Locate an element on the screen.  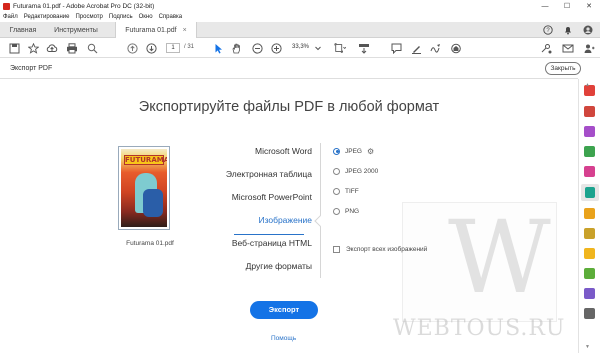
tab-document-label: Futurama 01.pdf is located at coordinates (151, 30).